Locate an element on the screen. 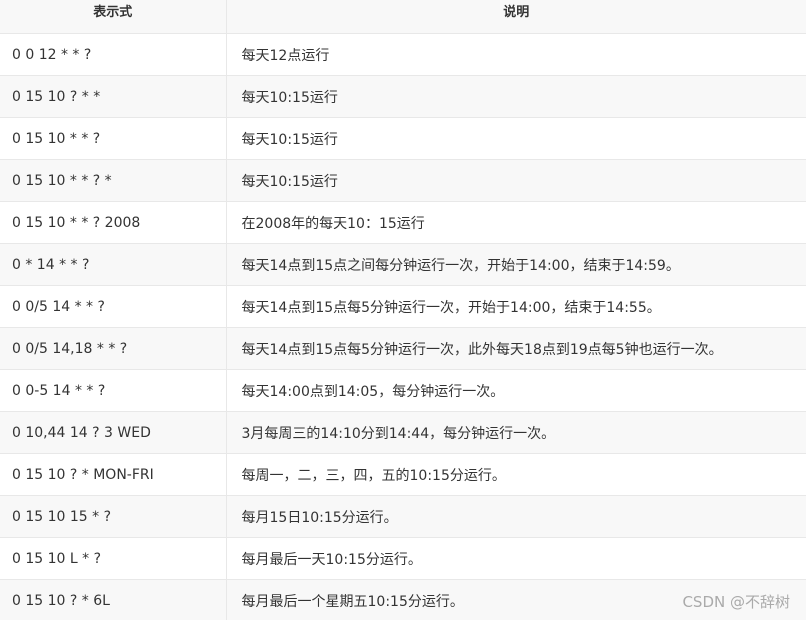 The width and height of the screenshot is (806, 620). table-row: 0 15 10 ? * MON-FRI 每周一，二，三，四，五的10:15分运行。 is located at coordinates (403, 474).